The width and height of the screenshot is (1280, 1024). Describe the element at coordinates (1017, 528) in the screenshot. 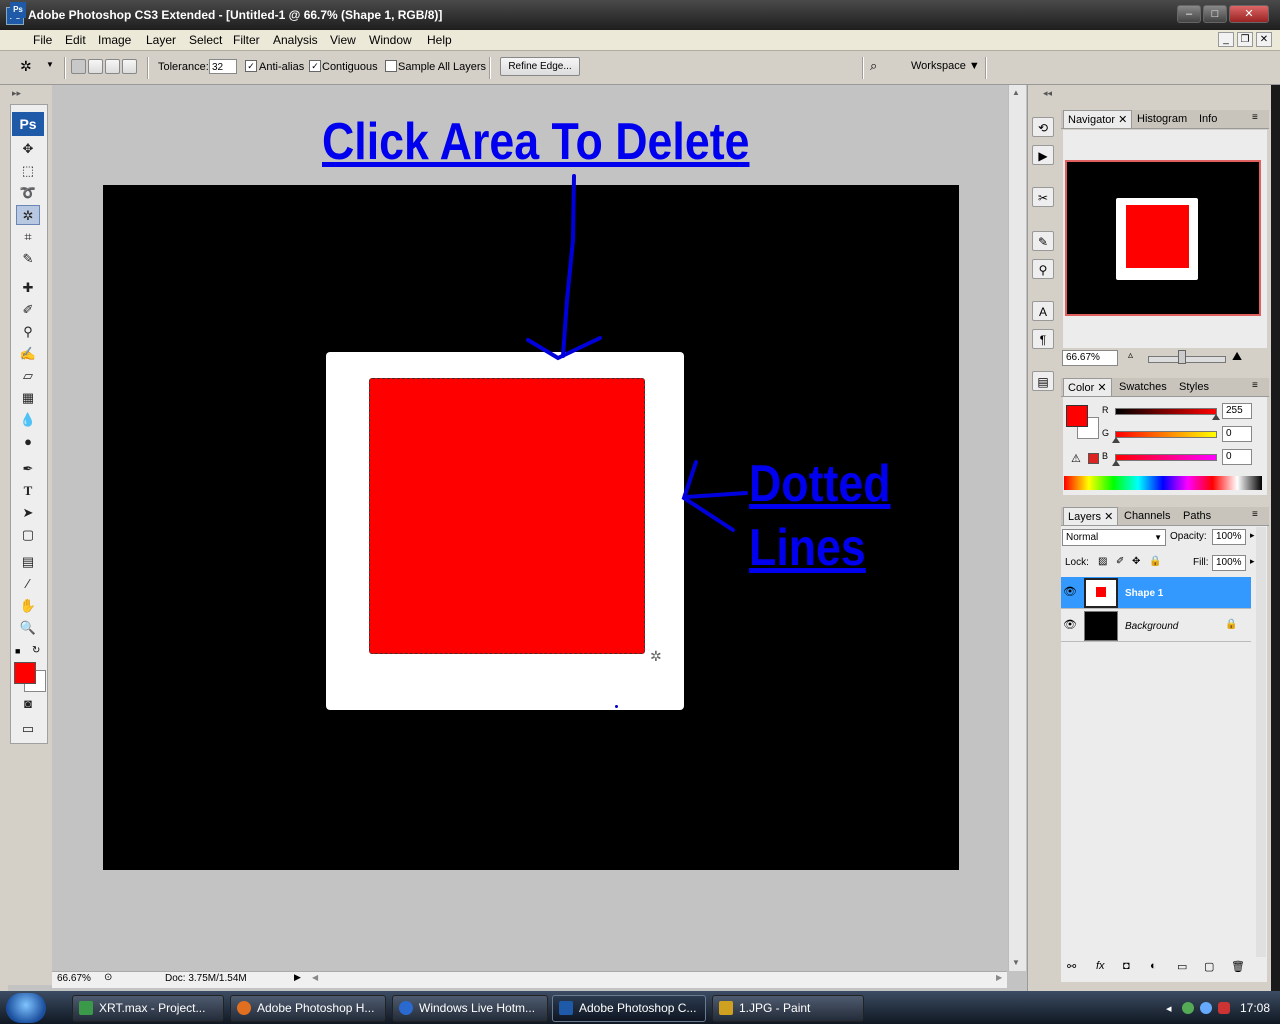

I see `vertical-scrollbar` at that location.